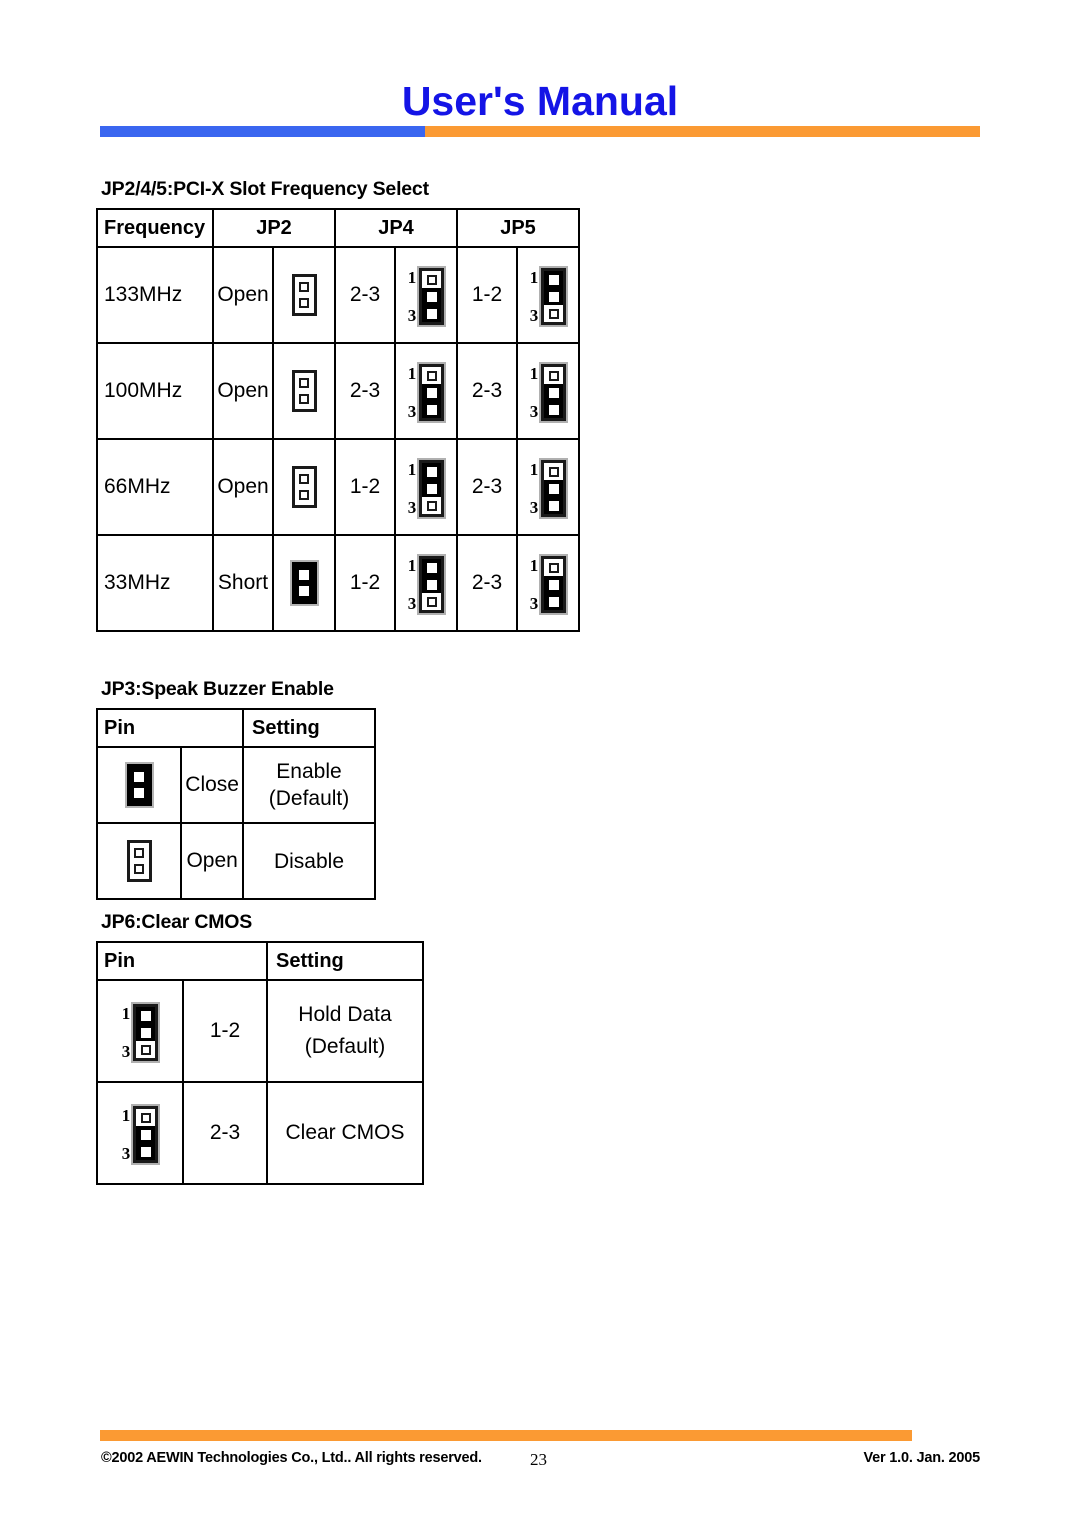 This screenshot has width=1080, height=1528. I want to click on cell-pin-state: Open, so click(212, 861).